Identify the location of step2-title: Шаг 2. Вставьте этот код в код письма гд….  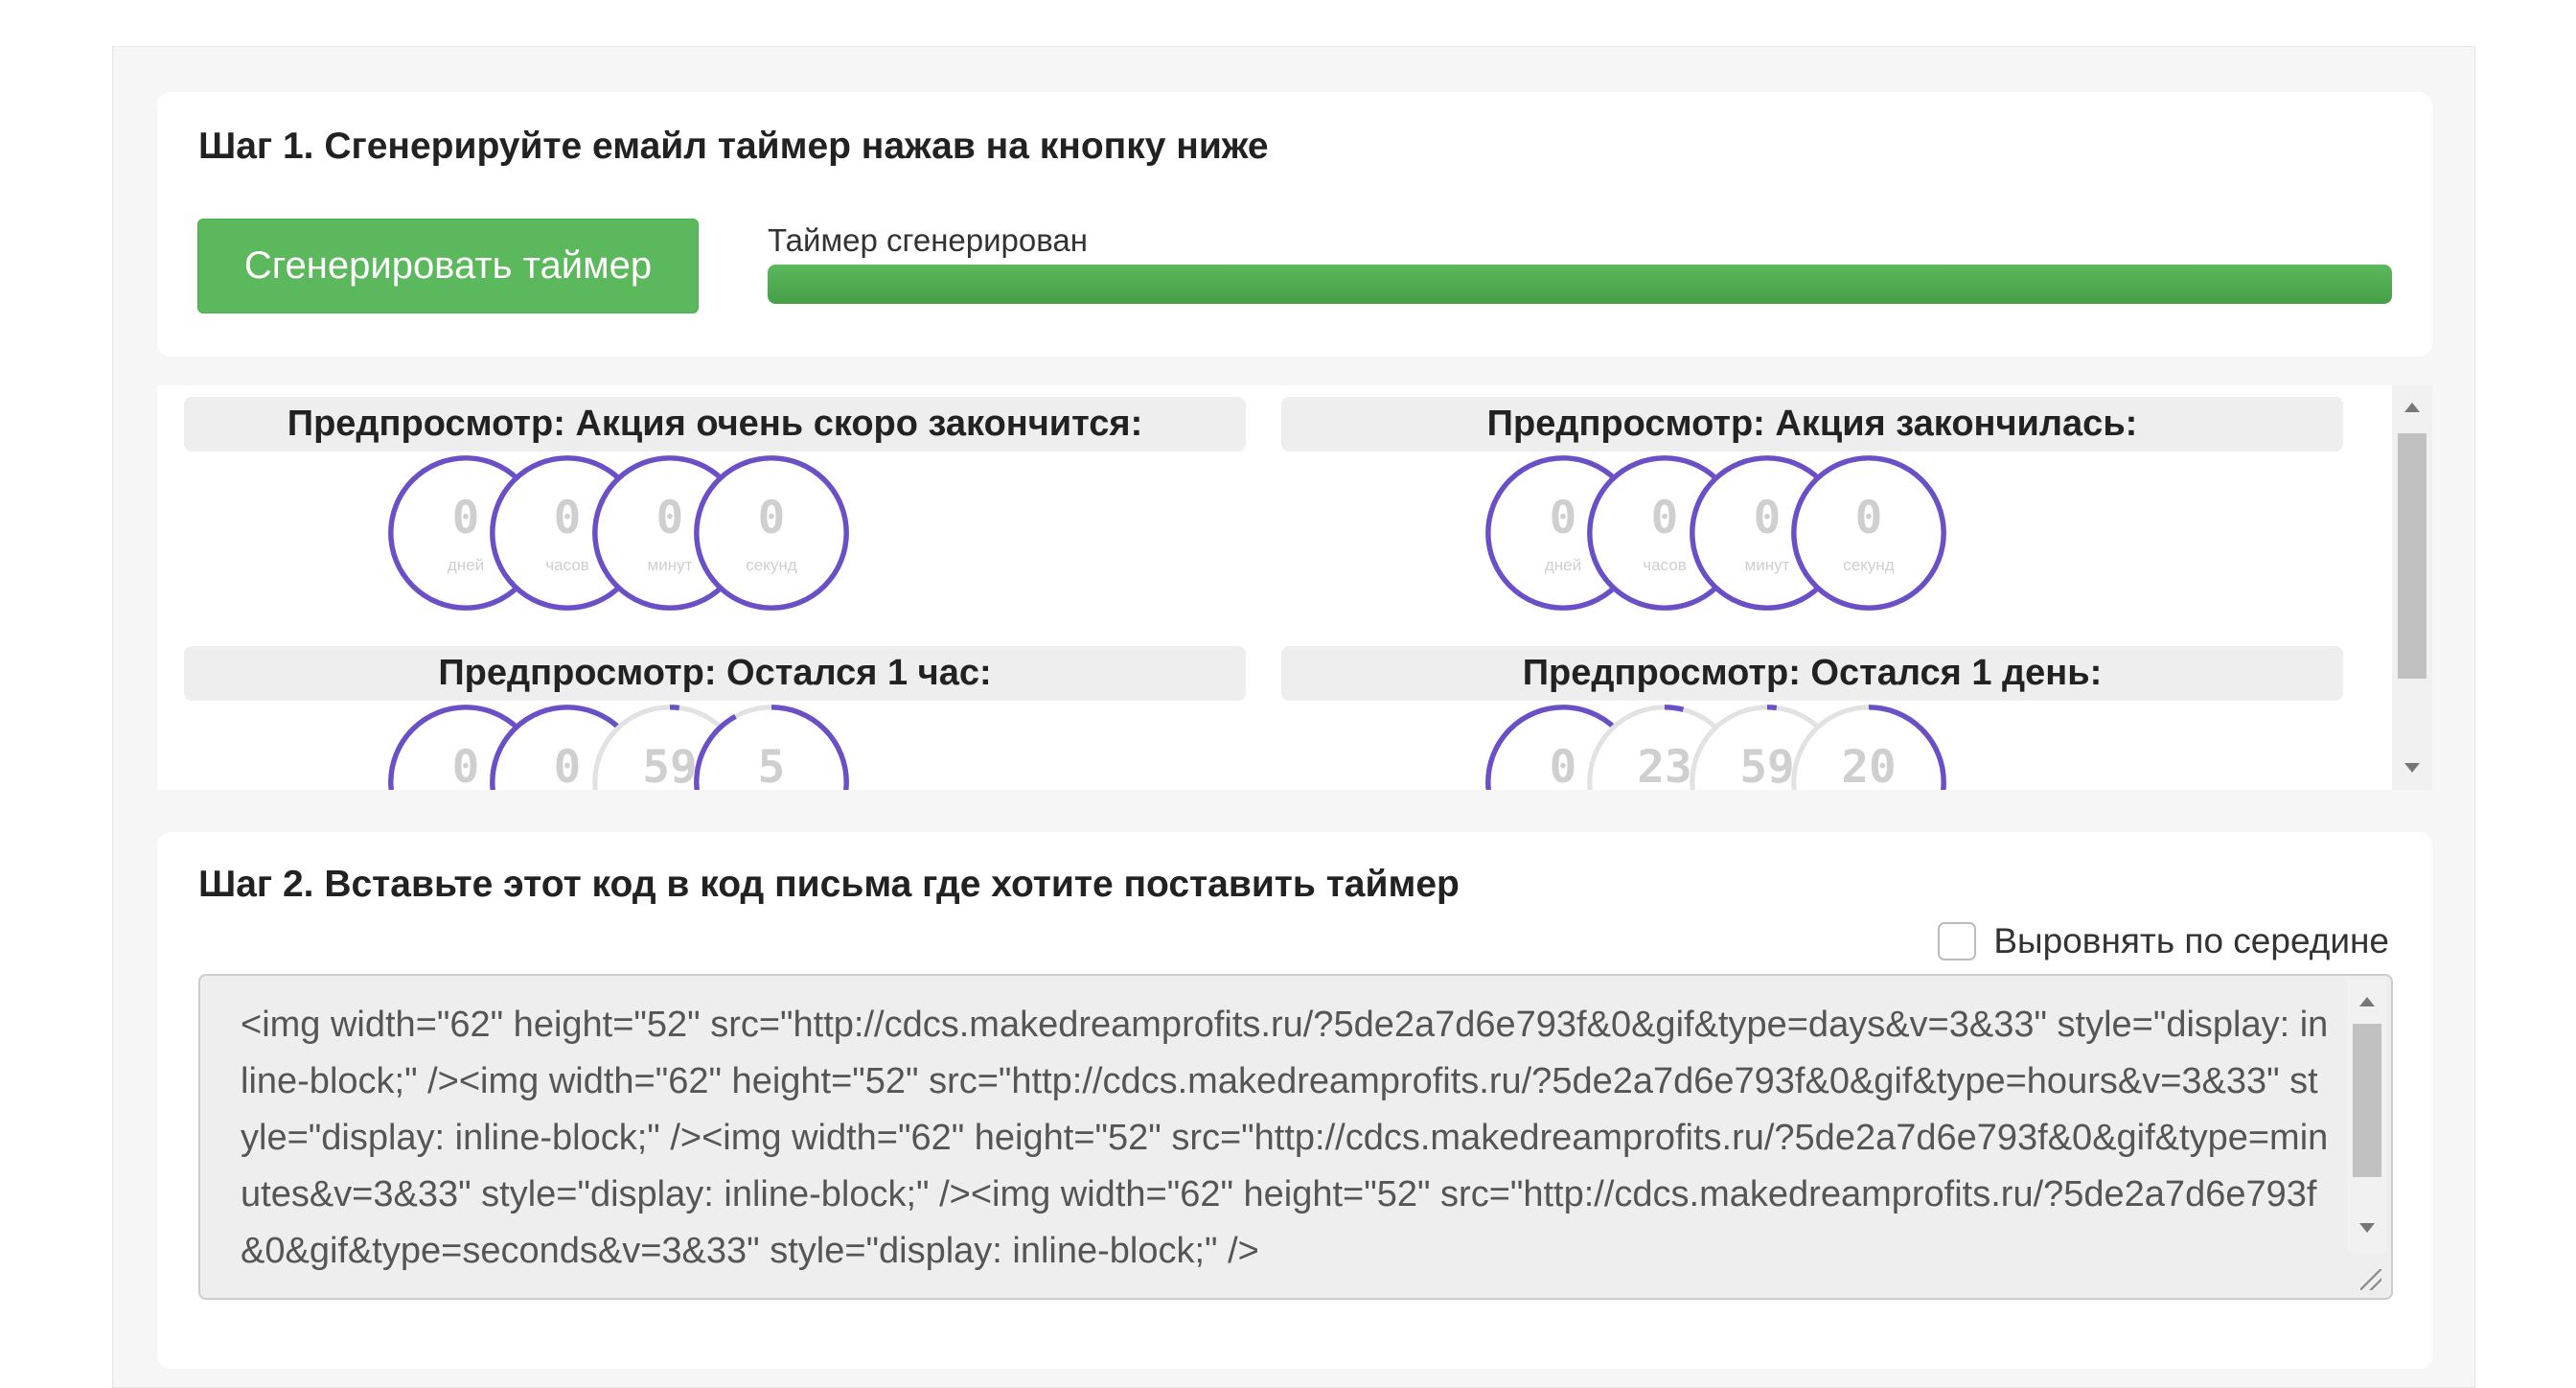
(829, 885).